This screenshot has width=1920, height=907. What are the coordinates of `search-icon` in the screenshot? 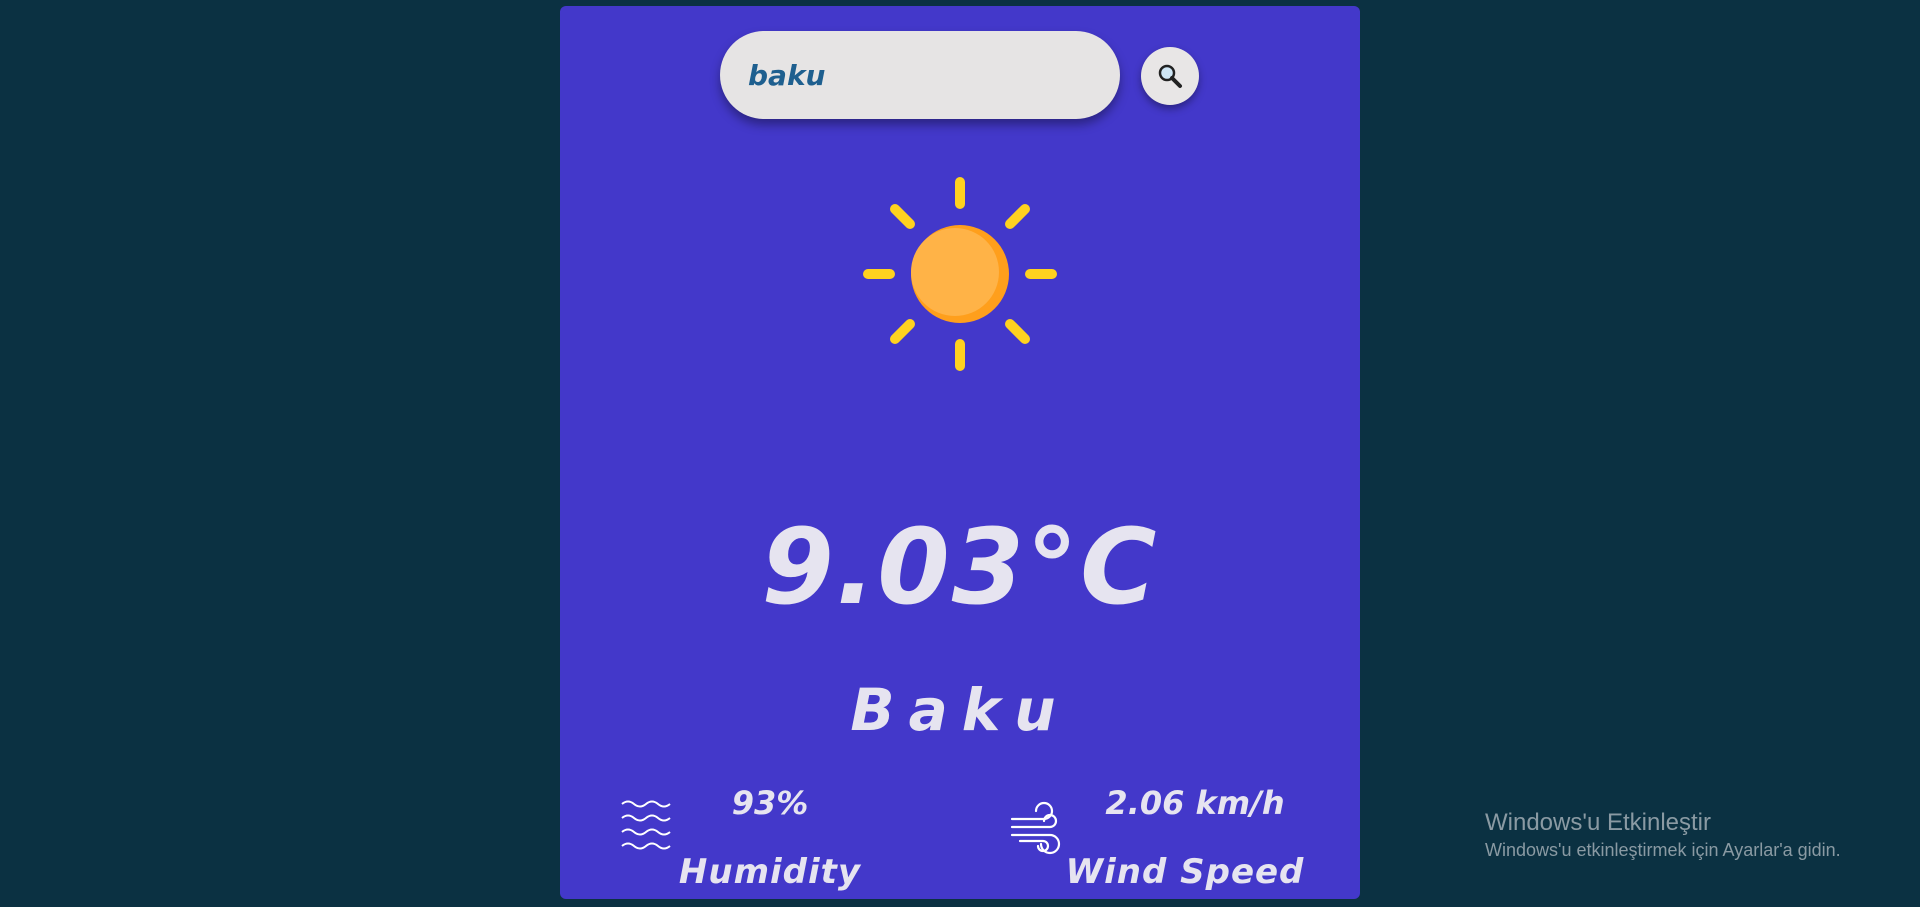 It's located at (1170, 76).